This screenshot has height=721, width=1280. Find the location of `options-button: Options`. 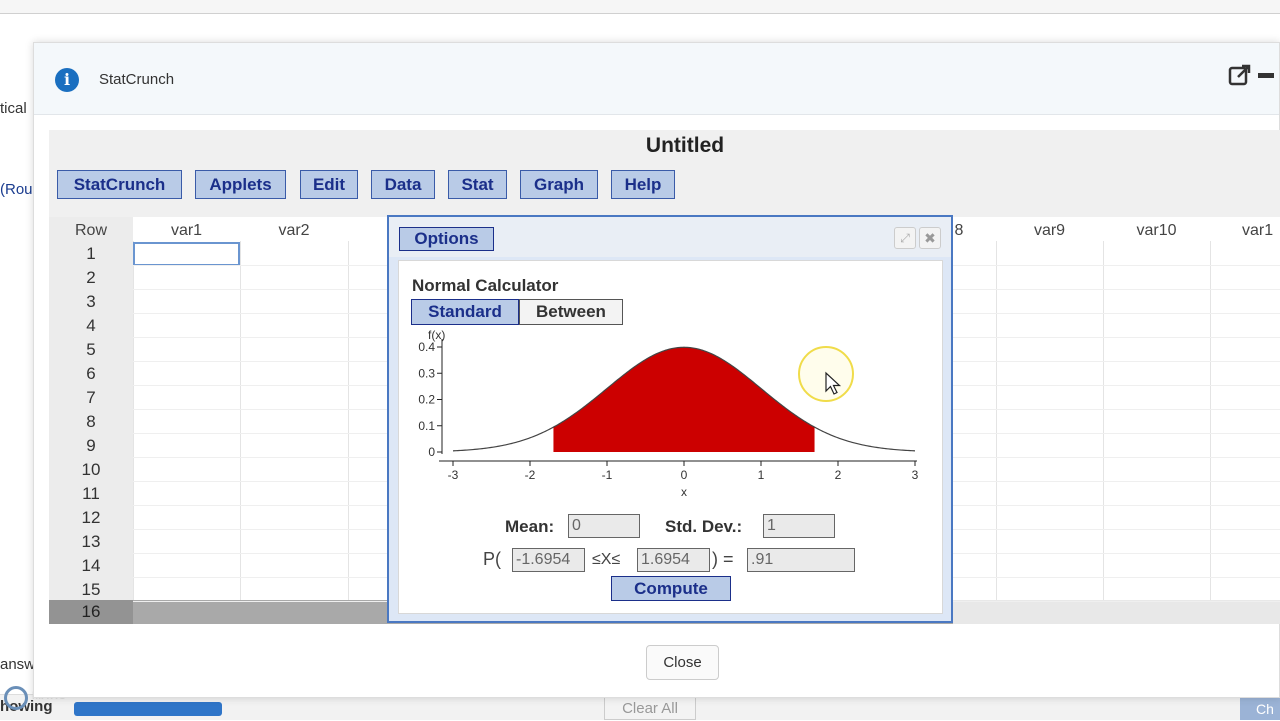

options-button: Options is located at coordinates (446, 239).